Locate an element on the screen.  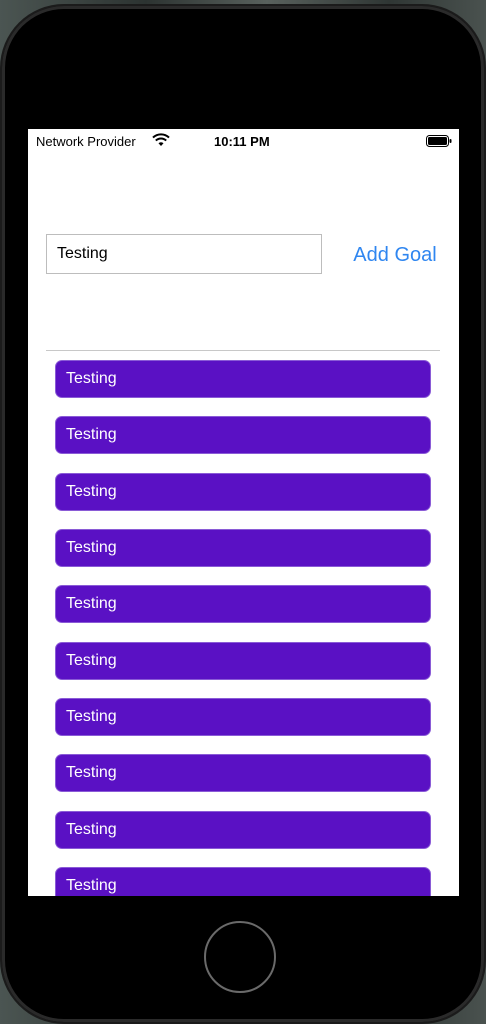
home-button is located at coordinates (240, 957).